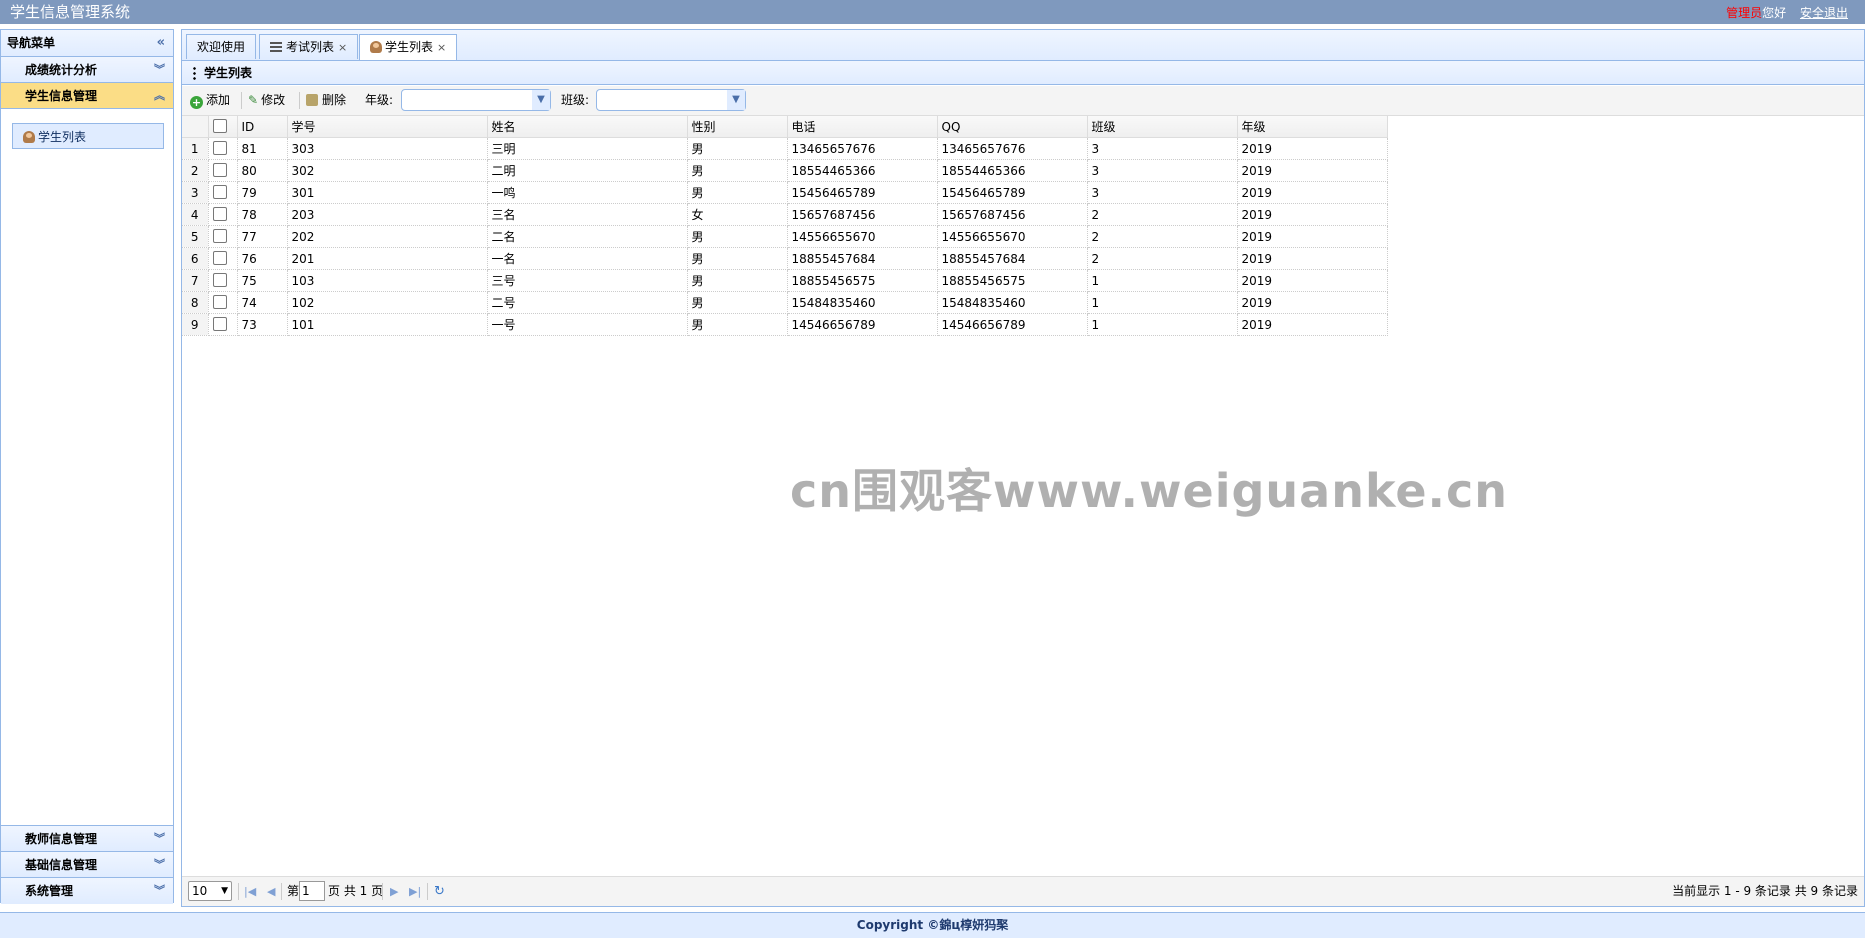  What do you see at coordinates (785, 192) in the screenshot?
I see `table-row: 3 79 301 一鸣男 15456465789 15456465789 3 2019` at bounding box center [785, 192].